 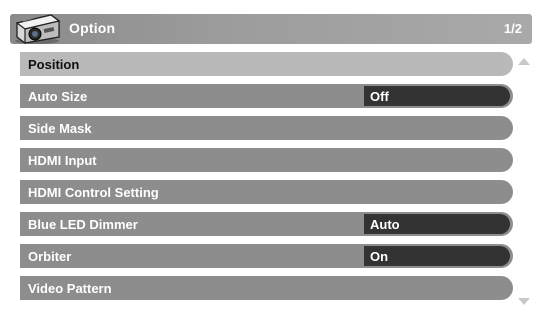 I want to click on scroll-down-arrow-icon, so click(x=524, y=301).